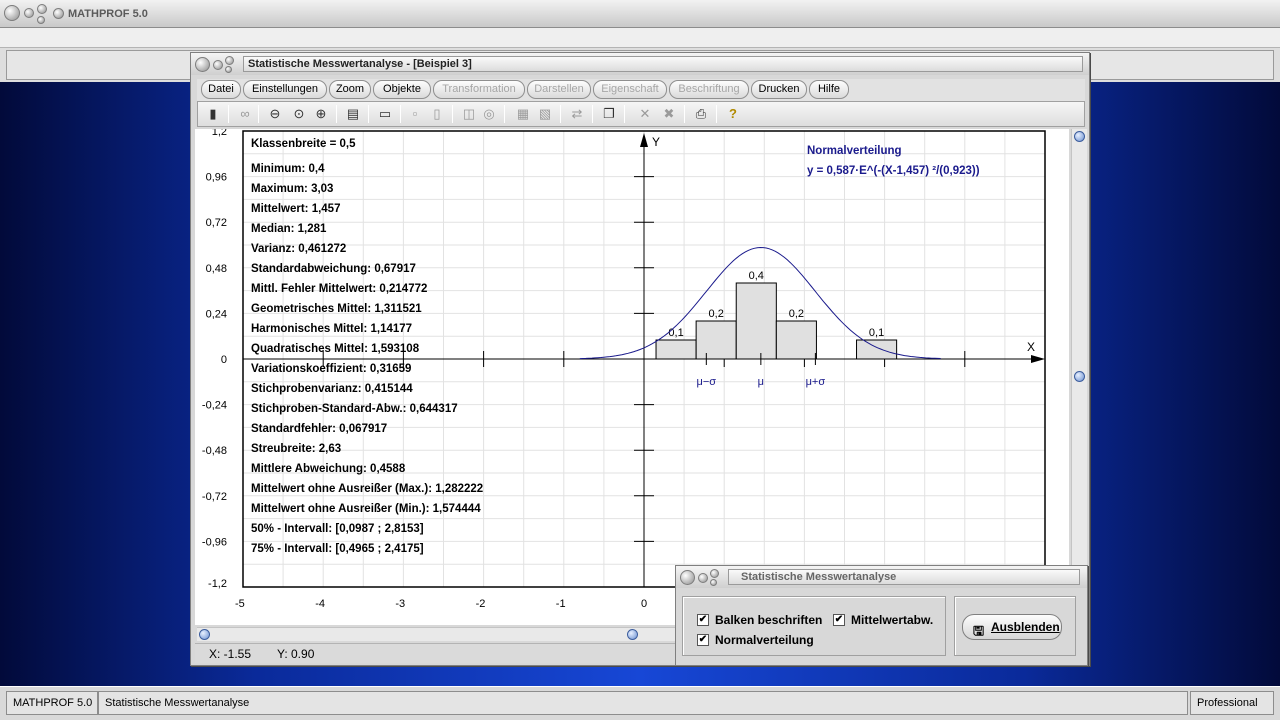 Image resolution: width=1280 pixels, height=720 pixels. What do you see at coordinates (675, 333) in the screenshot?
I see `bar-value-label: 0,1` at bounding box center [675, 333].